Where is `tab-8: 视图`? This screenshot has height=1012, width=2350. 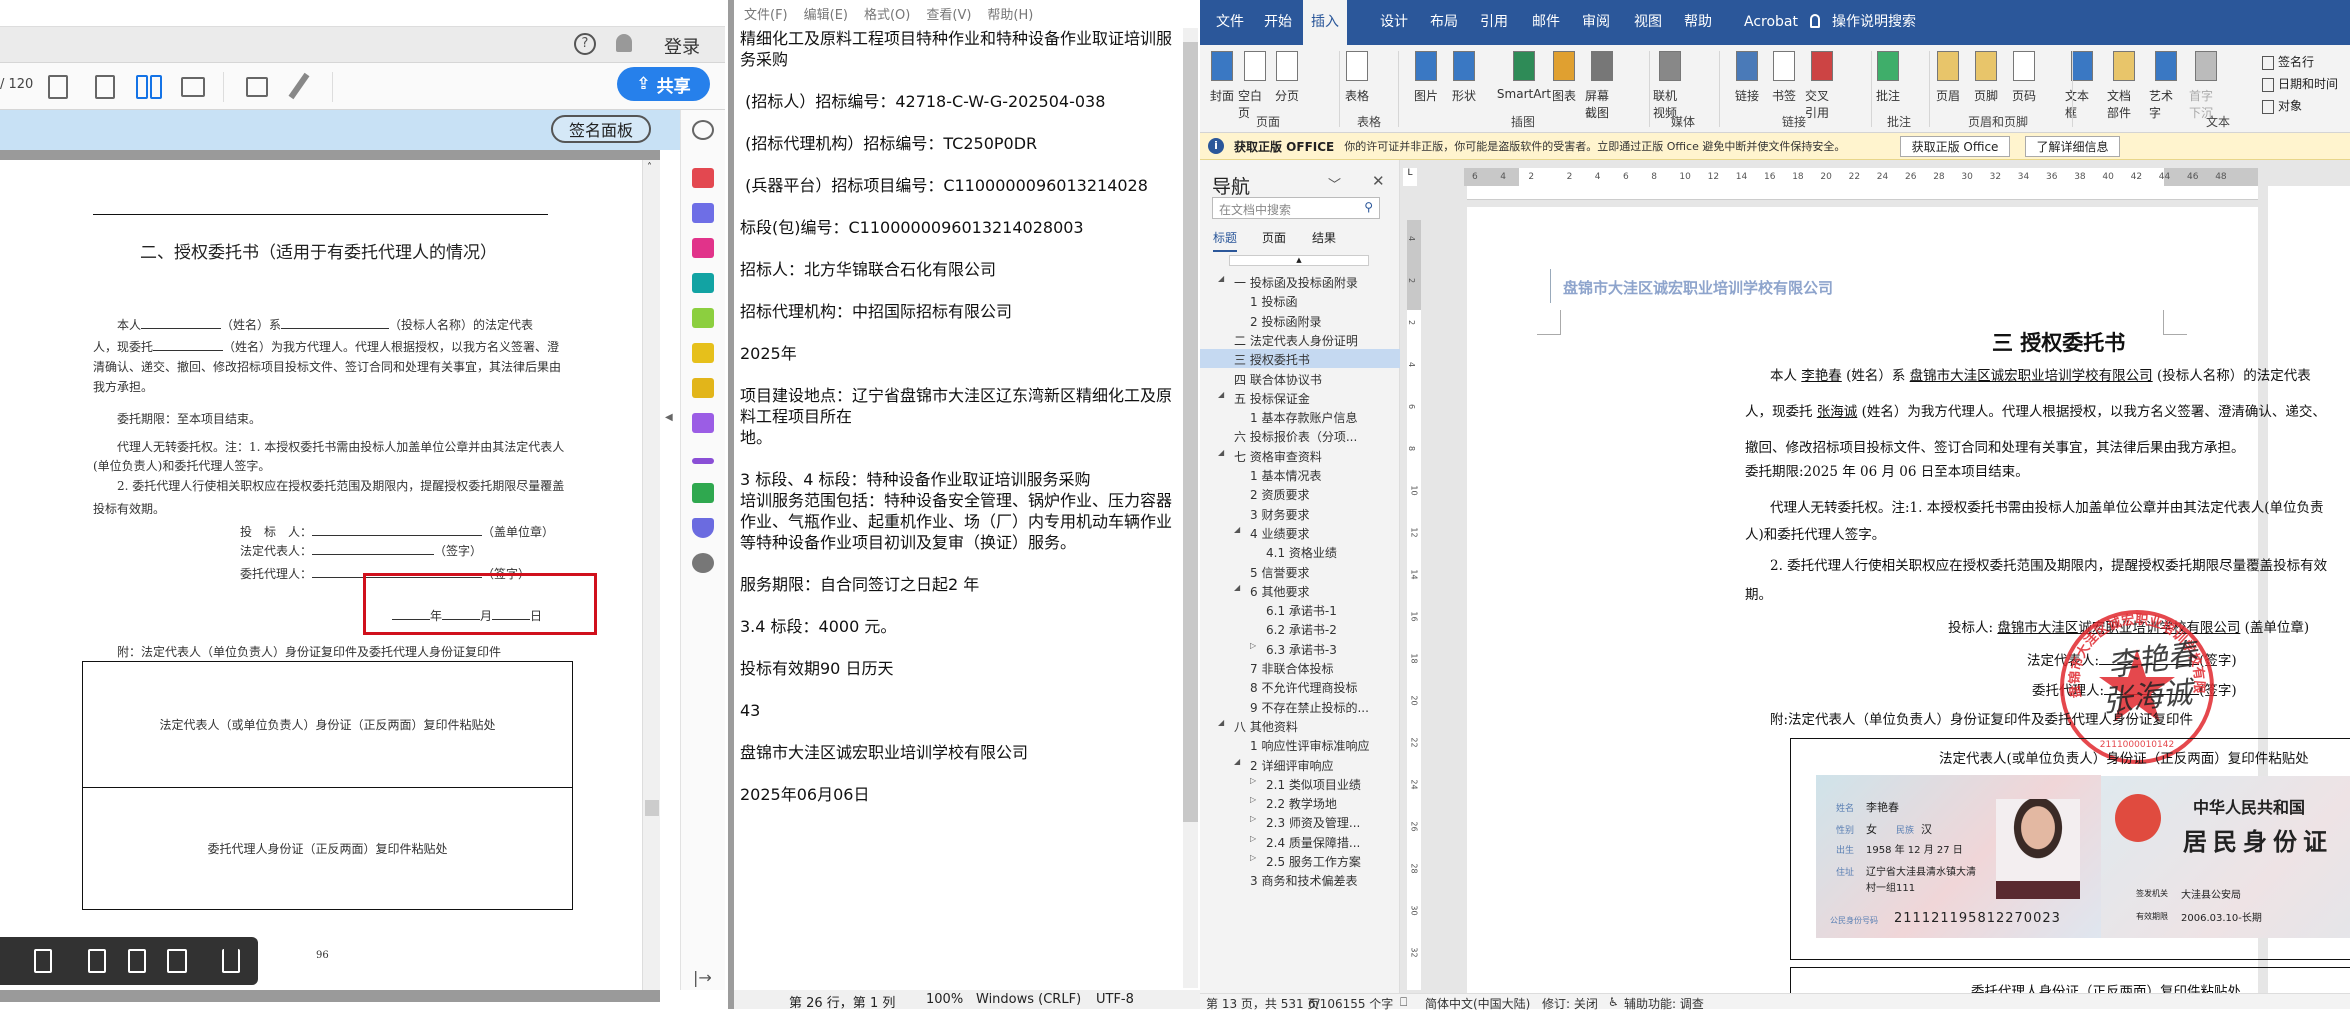
tab-8: 视图 is located at coordinates (1648, 22).